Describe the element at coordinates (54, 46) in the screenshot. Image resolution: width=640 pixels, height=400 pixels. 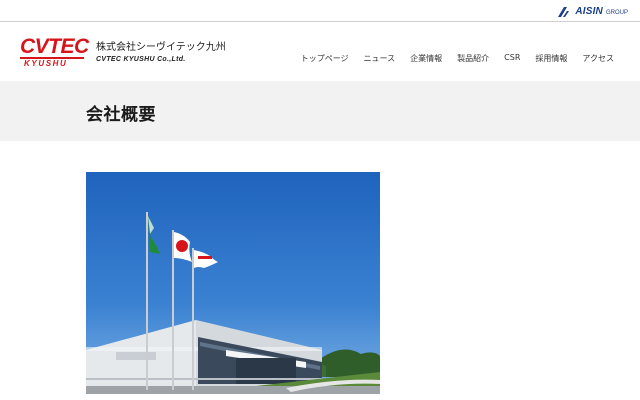
I see `logo-cvtec-text: CVTEC` at that location.